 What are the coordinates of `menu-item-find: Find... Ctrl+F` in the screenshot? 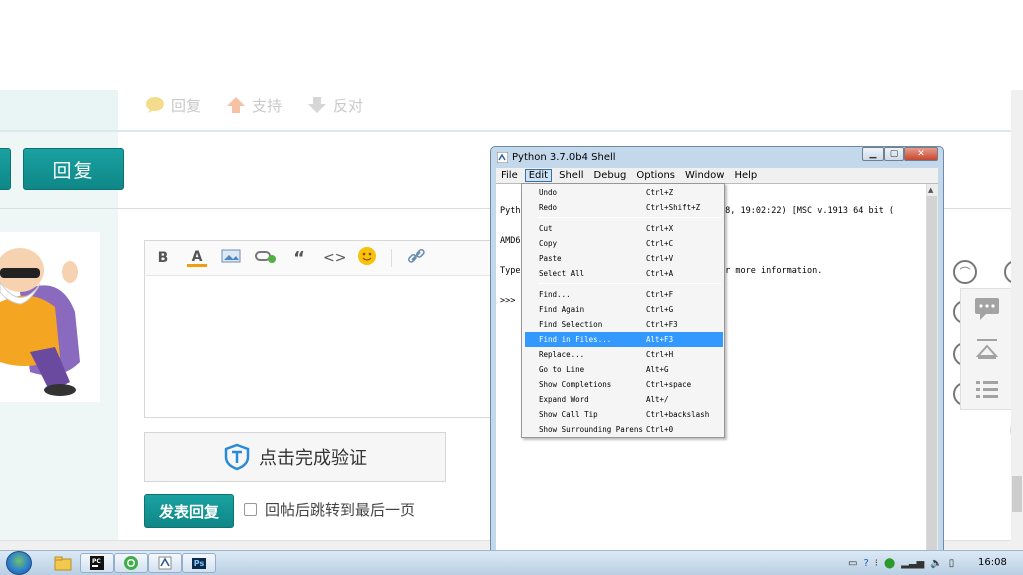 It's located at (624, 294).